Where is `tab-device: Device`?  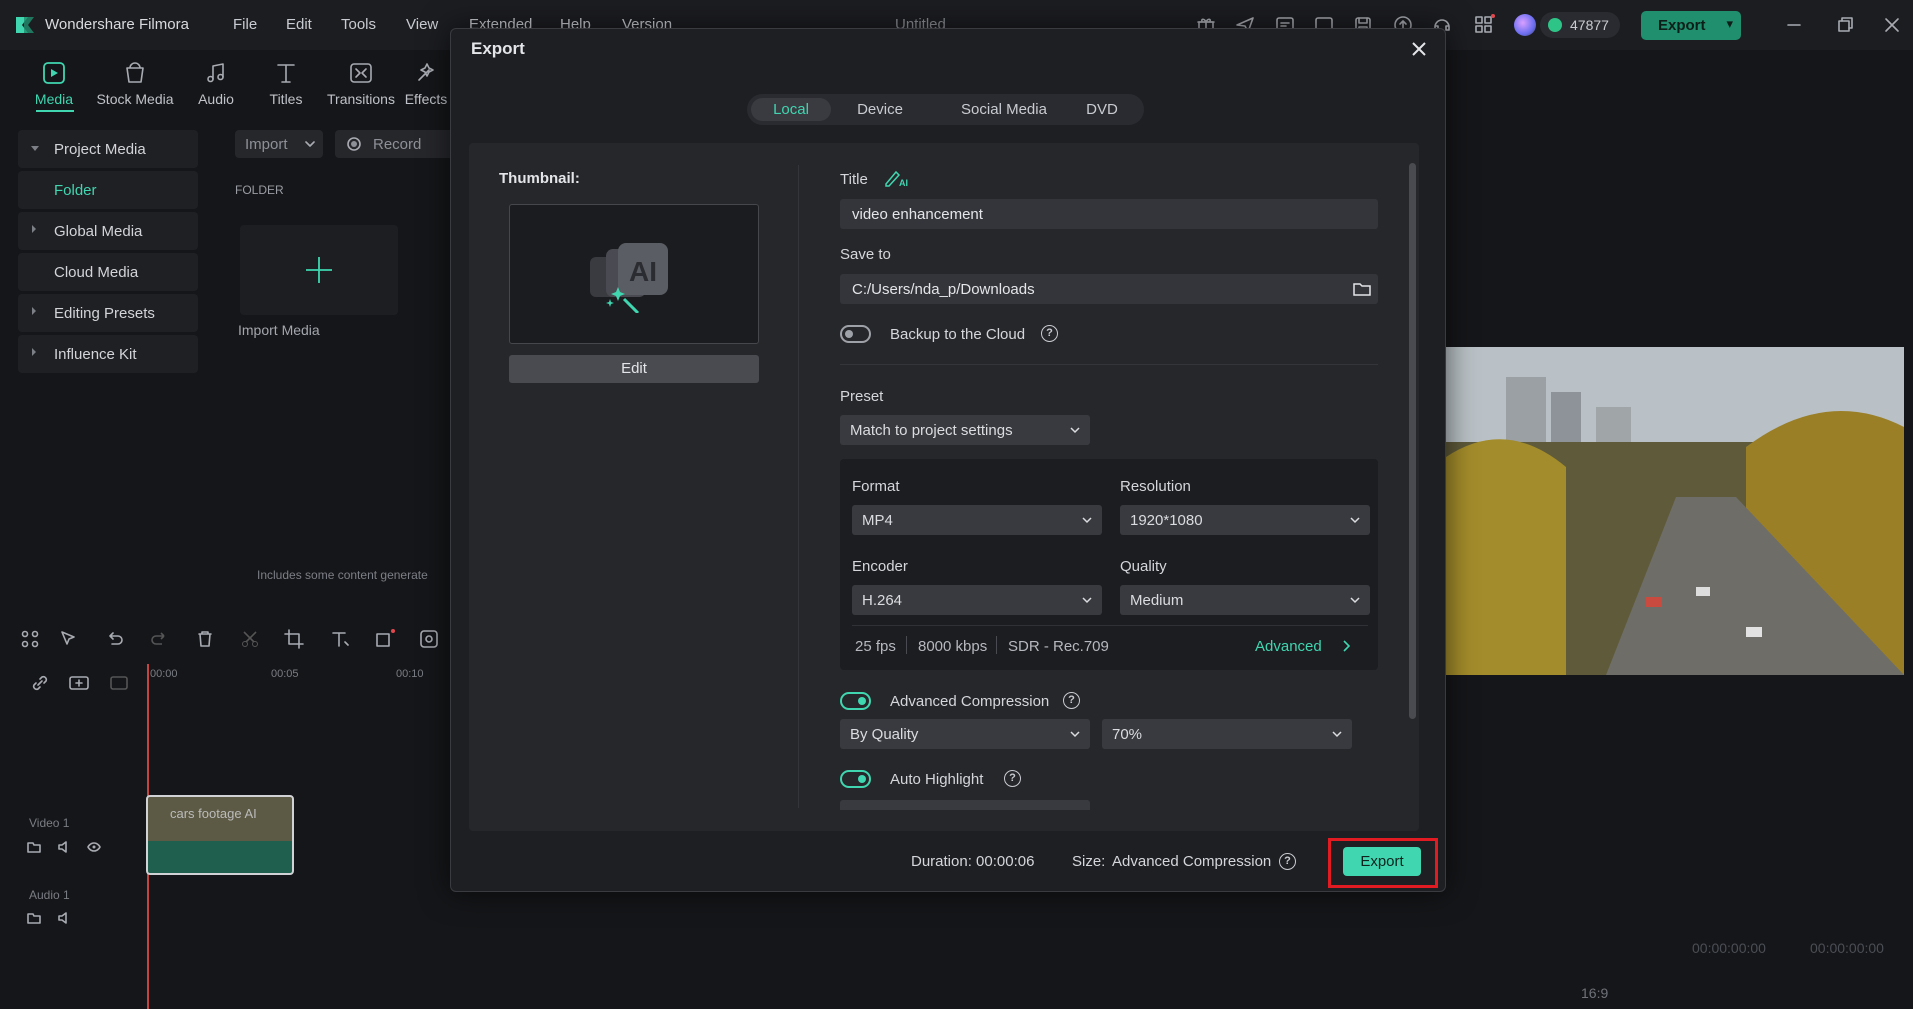
tab-device: Device is located at coordinates (880, 109).